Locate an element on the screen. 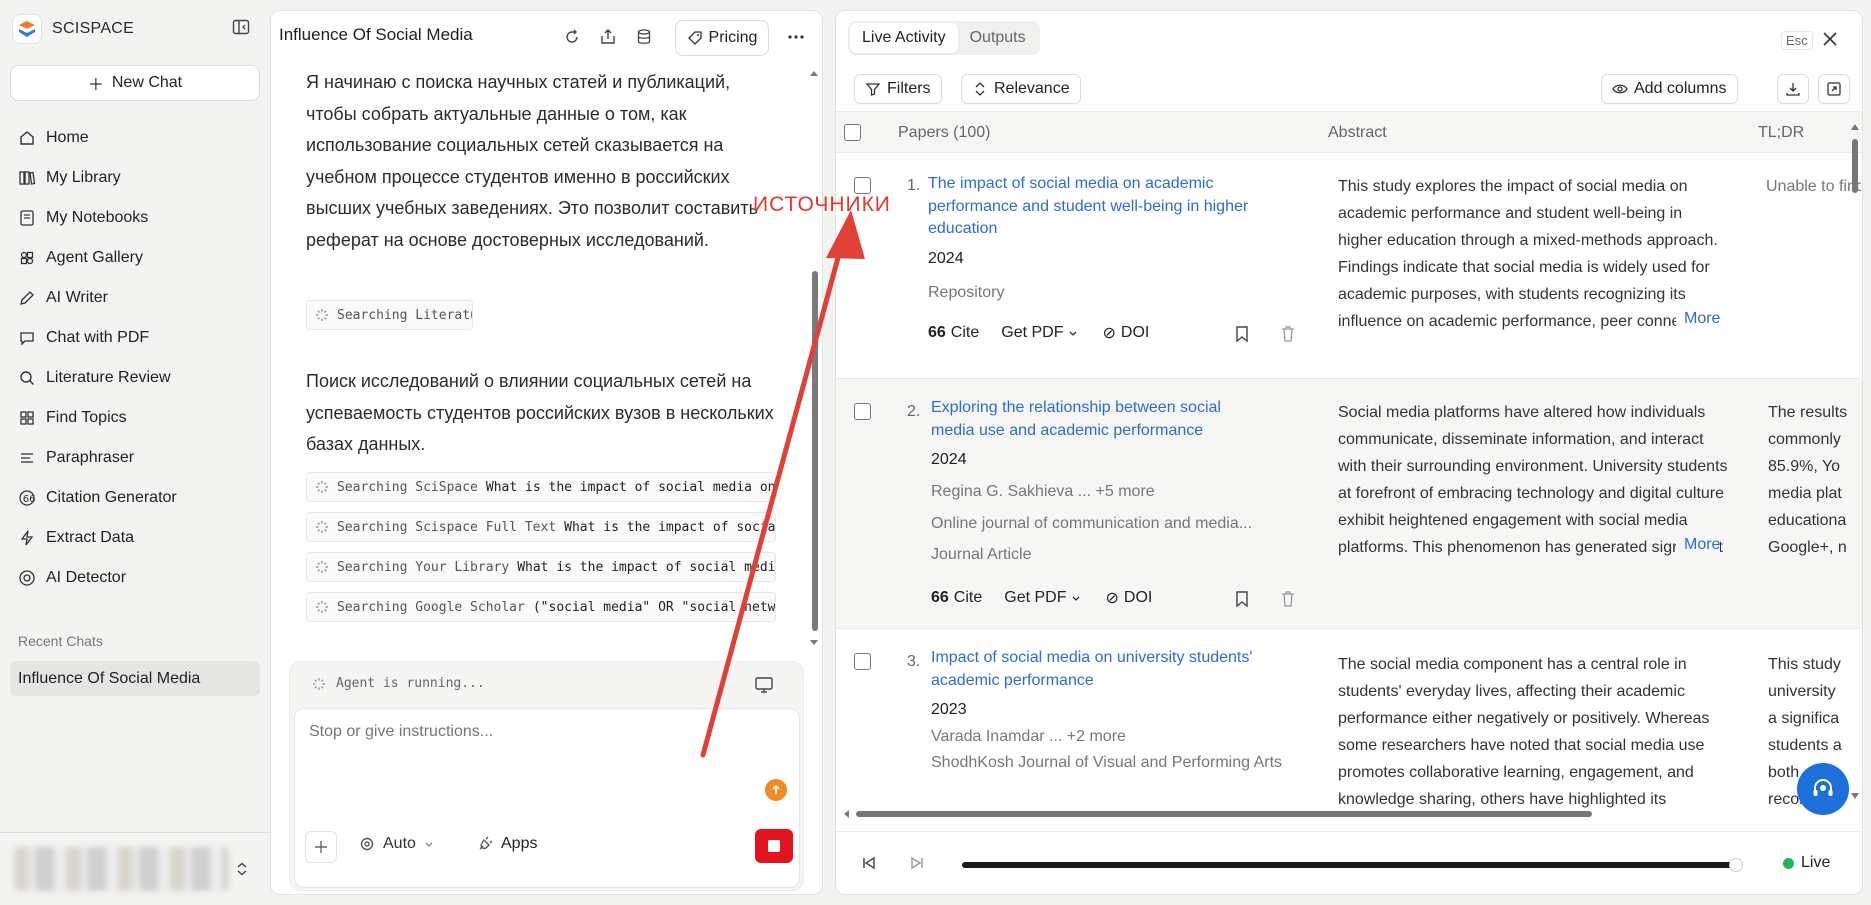 This screenshot has width=1871, height=905. live-indicator: Live is located at coordinates (1806, 863).